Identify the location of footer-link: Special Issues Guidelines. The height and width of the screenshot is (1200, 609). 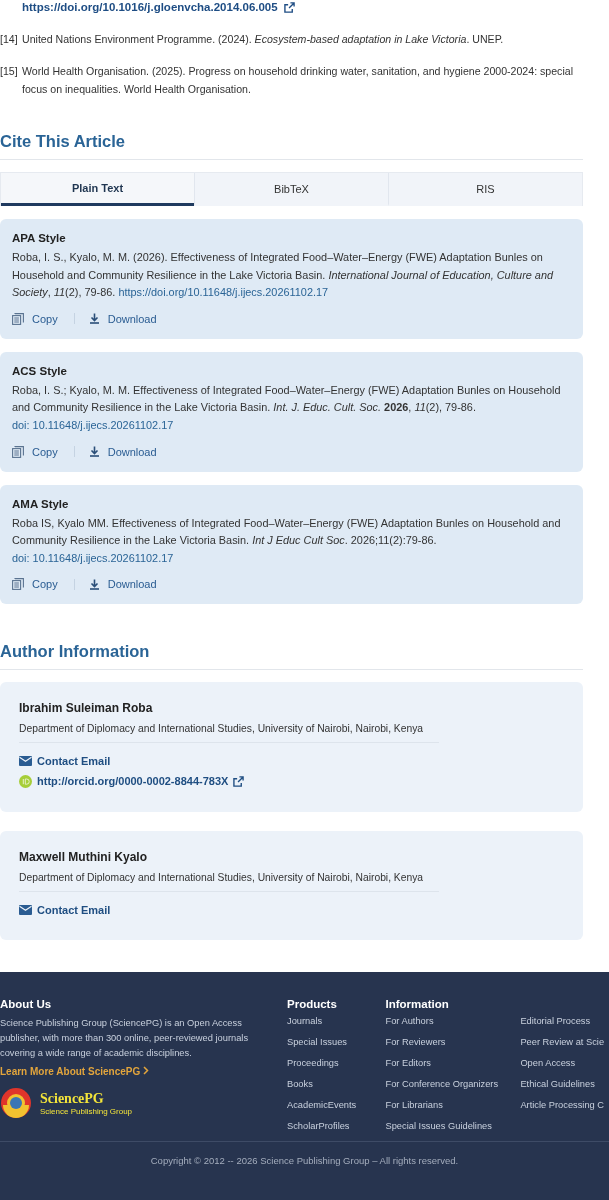
(453, 1132).